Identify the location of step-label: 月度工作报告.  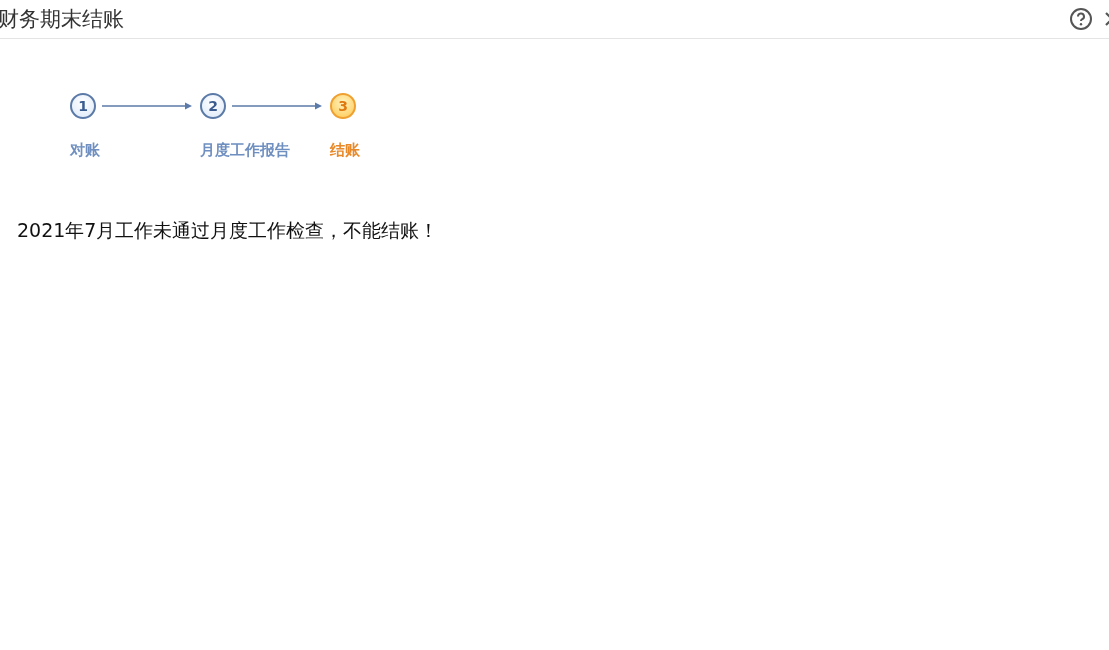
(245, 150).